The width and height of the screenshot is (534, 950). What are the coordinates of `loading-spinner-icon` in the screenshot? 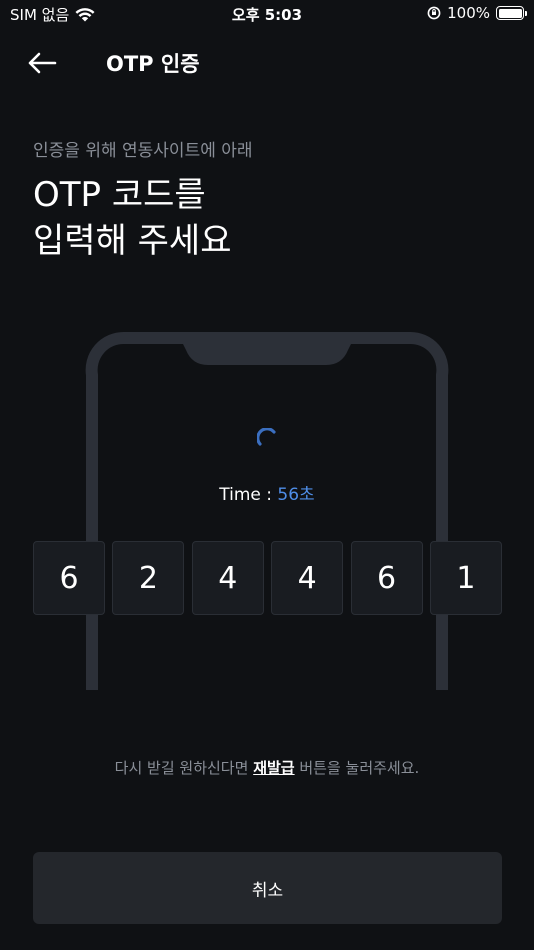 It's located at (266, 437).